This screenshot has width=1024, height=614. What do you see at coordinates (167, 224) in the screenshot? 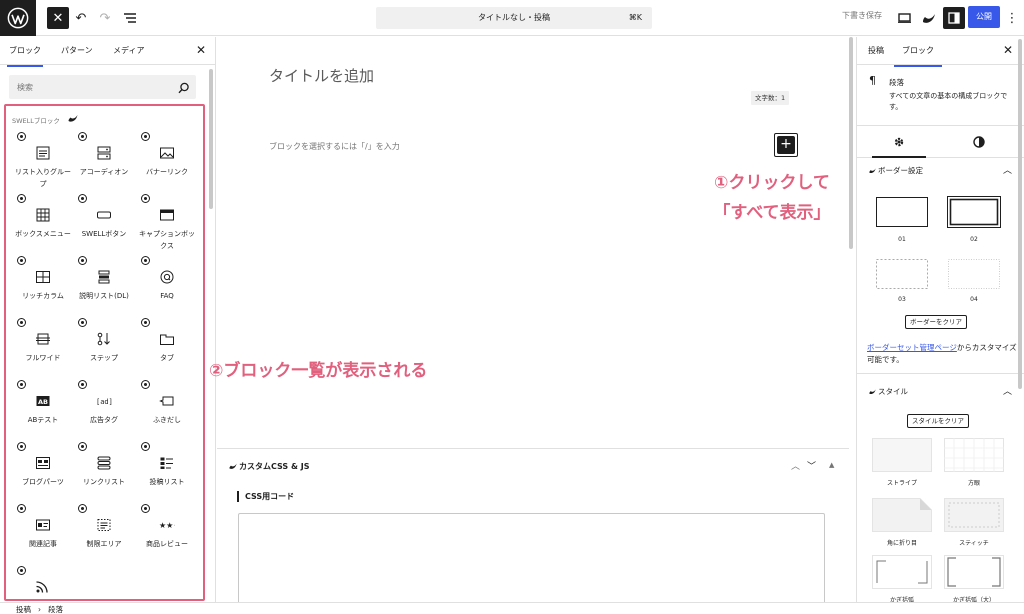
I see `block-item: キャプションボックス` at bounding box center [167, 224].